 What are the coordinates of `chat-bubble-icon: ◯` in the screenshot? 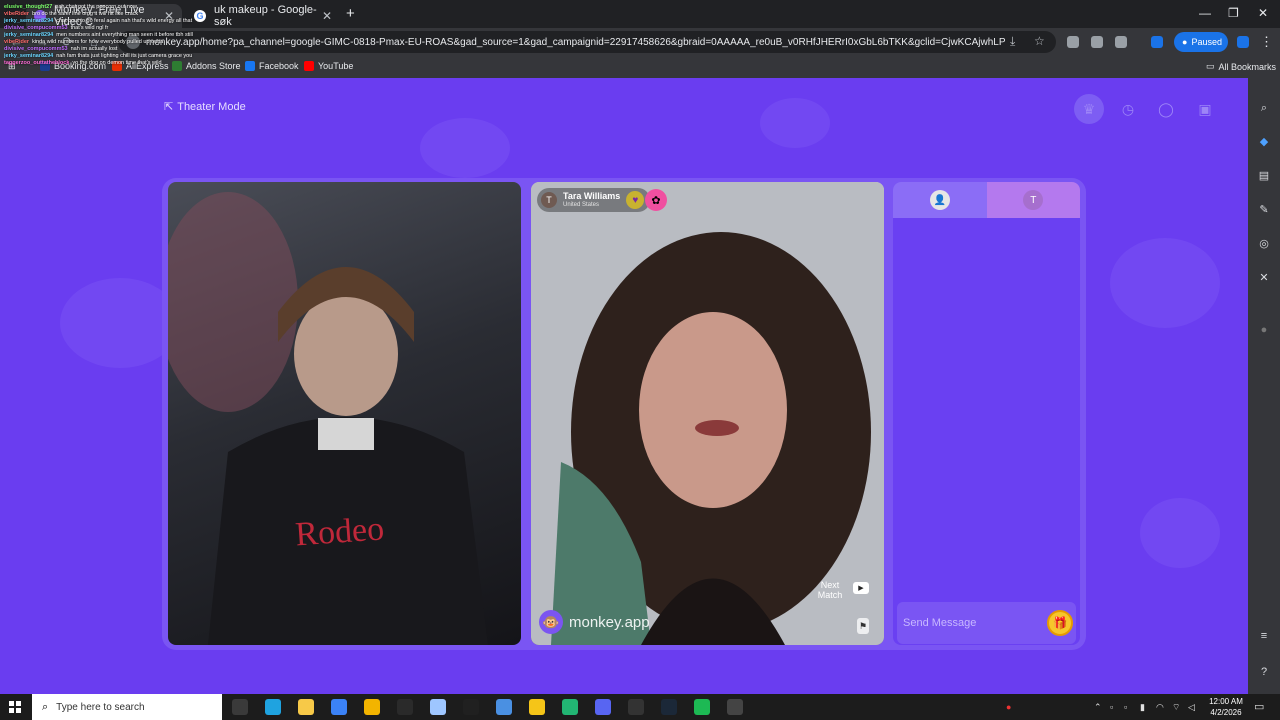 It's located at (1166, 109).